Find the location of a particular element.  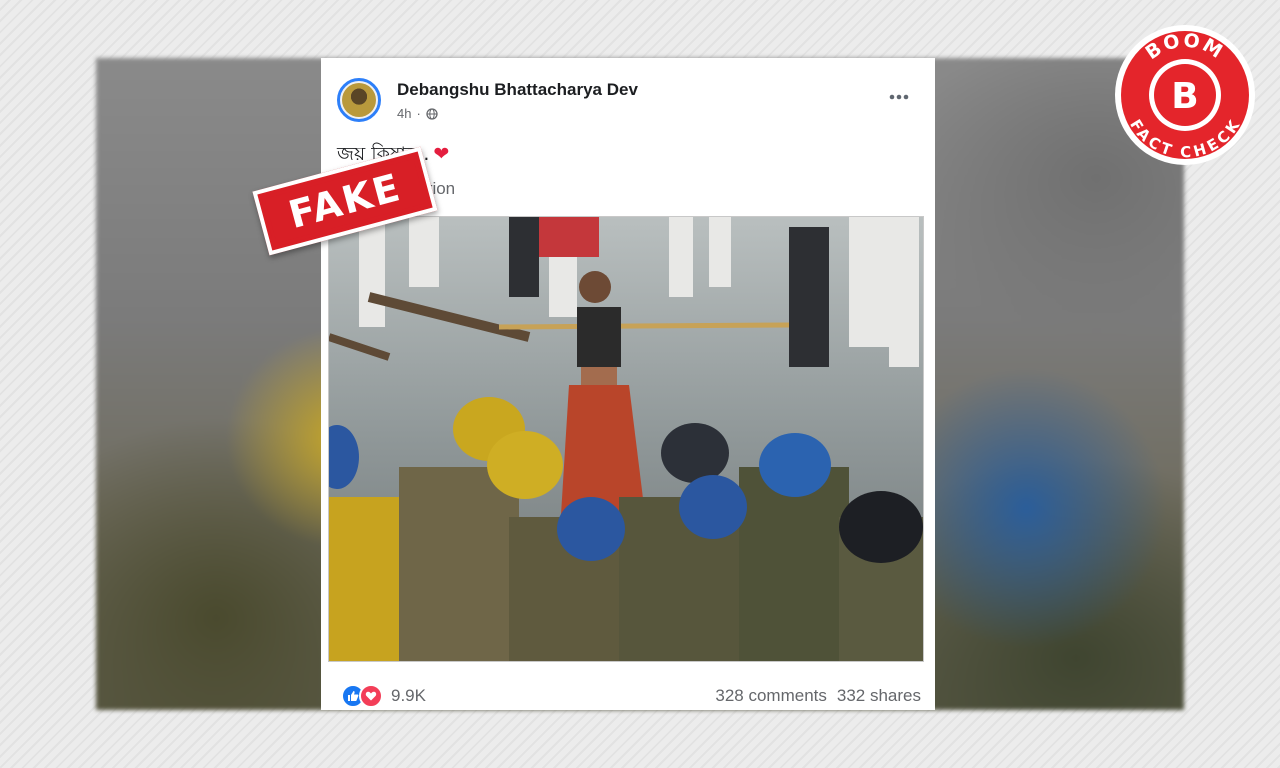

badge-letter: B is located at coordinates (1184, 96).